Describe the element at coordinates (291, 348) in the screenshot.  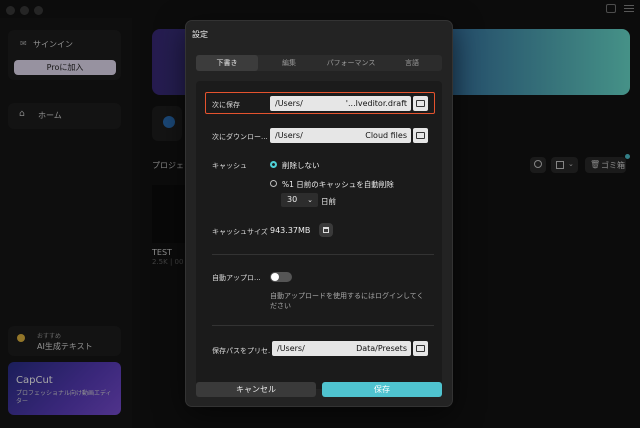
I see `preset-path-left: /Users/` at that location.